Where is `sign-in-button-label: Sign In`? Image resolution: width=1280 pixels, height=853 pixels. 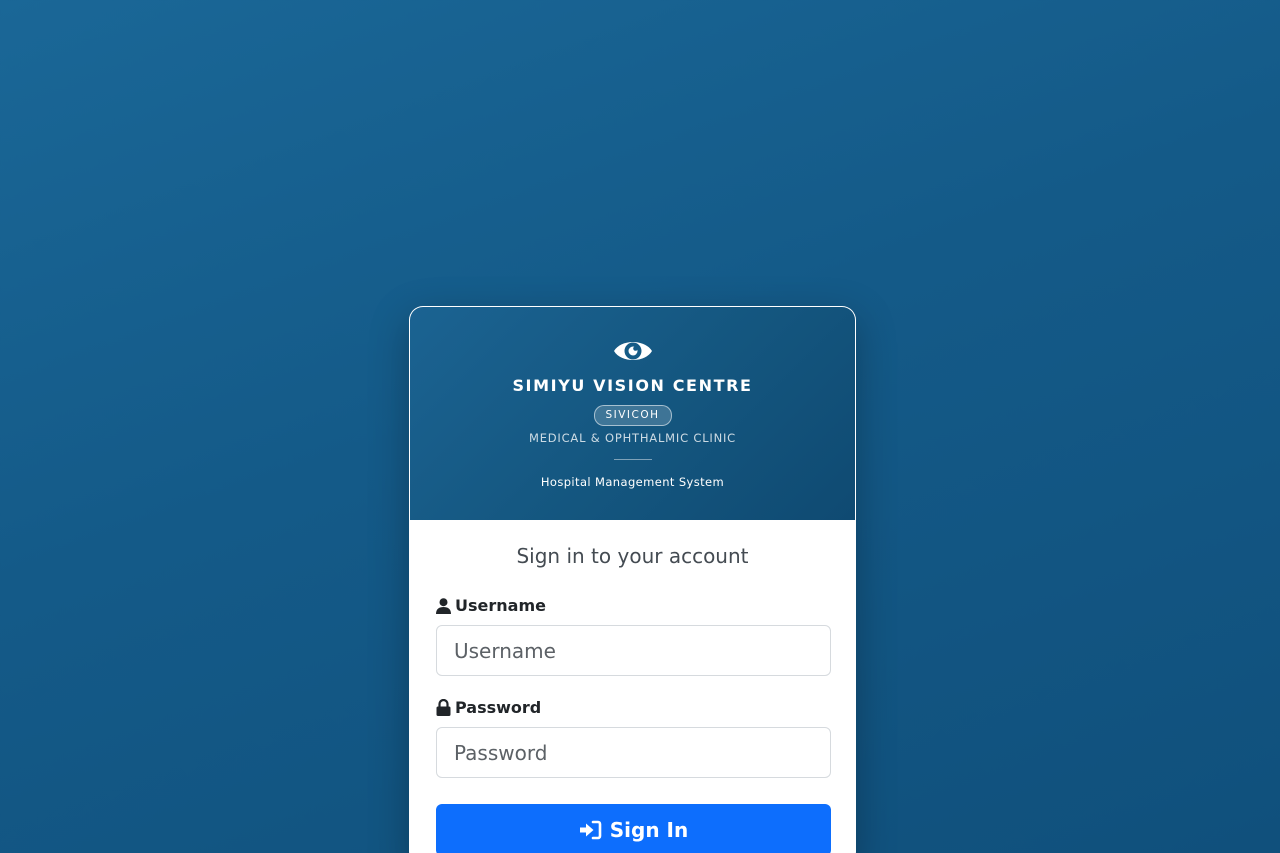 sign-in-button-label: Sign In is located at coordinates (649, 830).